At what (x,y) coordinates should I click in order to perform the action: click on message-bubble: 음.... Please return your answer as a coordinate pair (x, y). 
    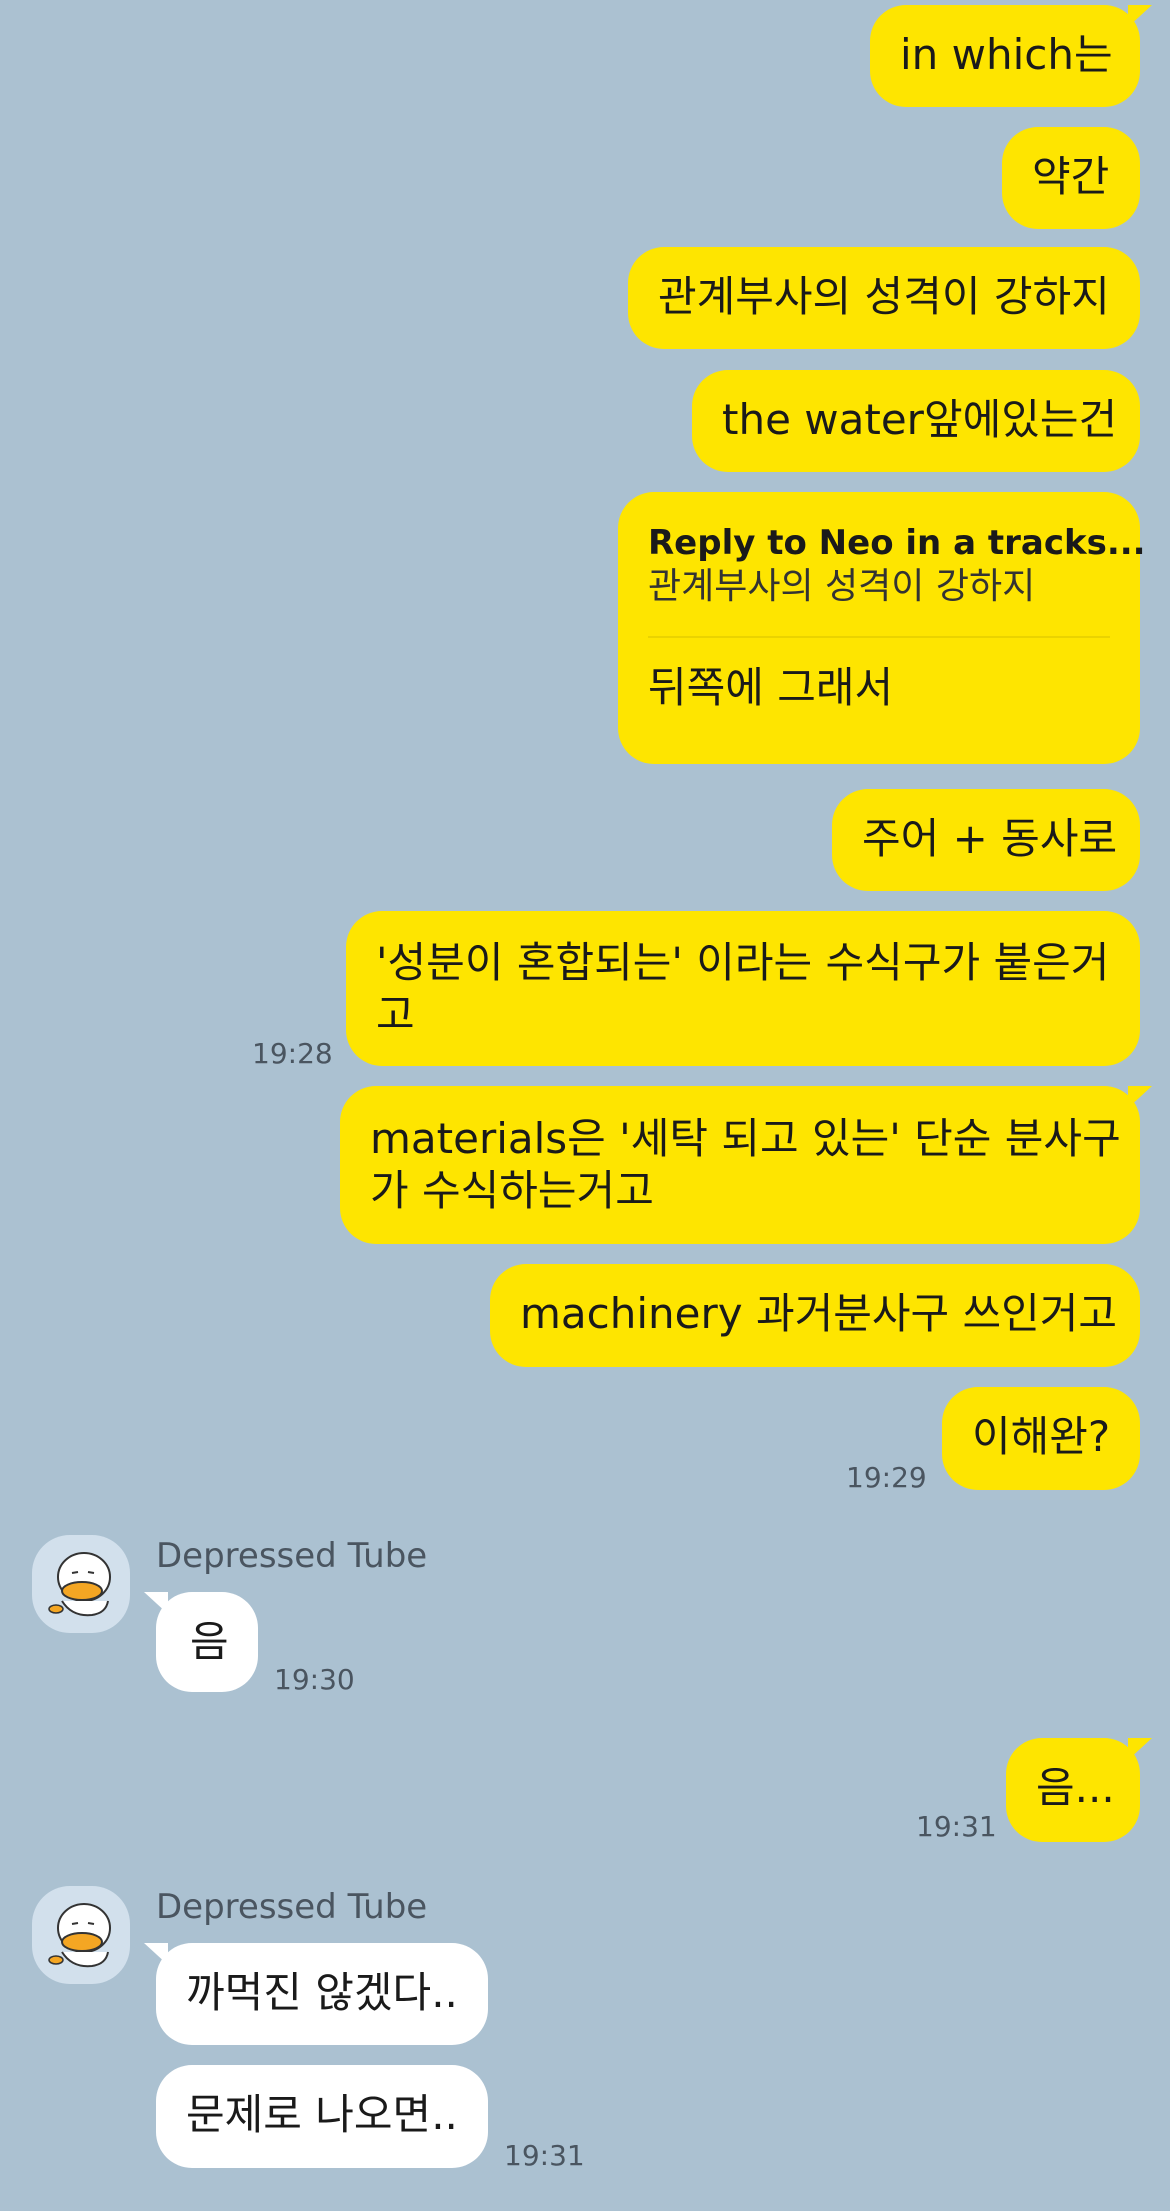
    Looking at the image, I should click on (1079, 1790).